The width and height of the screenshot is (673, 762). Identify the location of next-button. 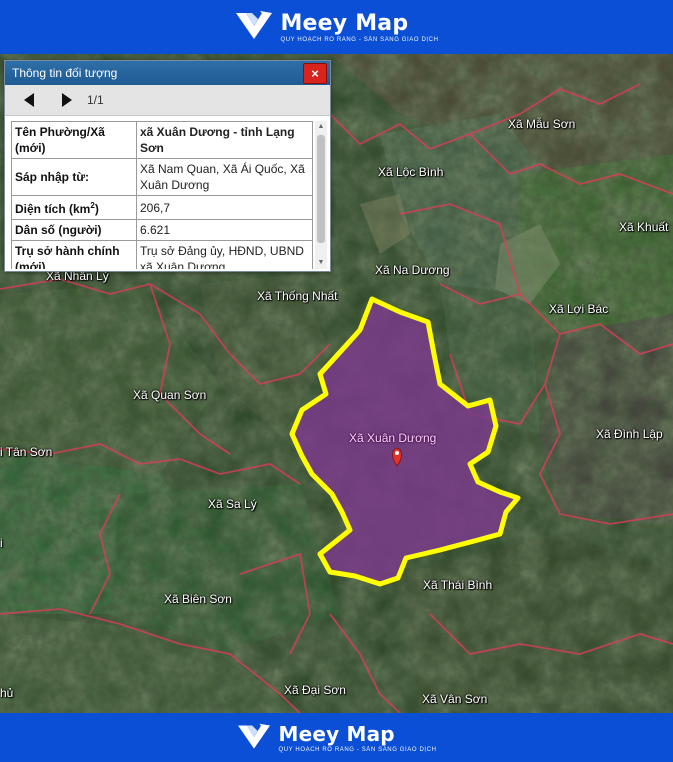
(67, 100).